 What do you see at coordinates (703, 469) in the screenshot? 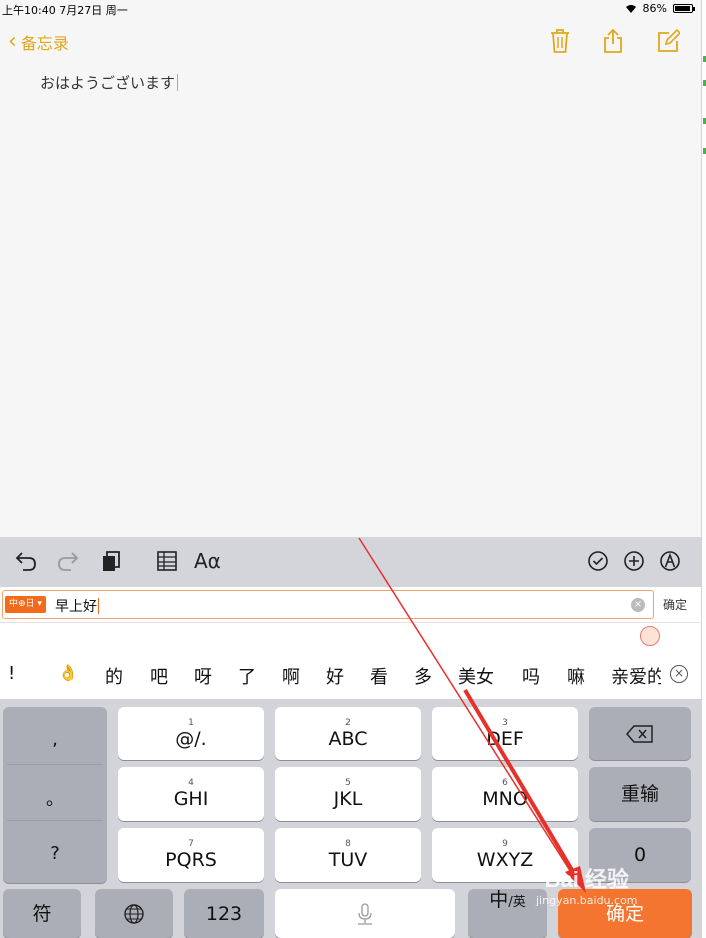
I see `adjacent-window-edge` at bounding box center [703, 469].